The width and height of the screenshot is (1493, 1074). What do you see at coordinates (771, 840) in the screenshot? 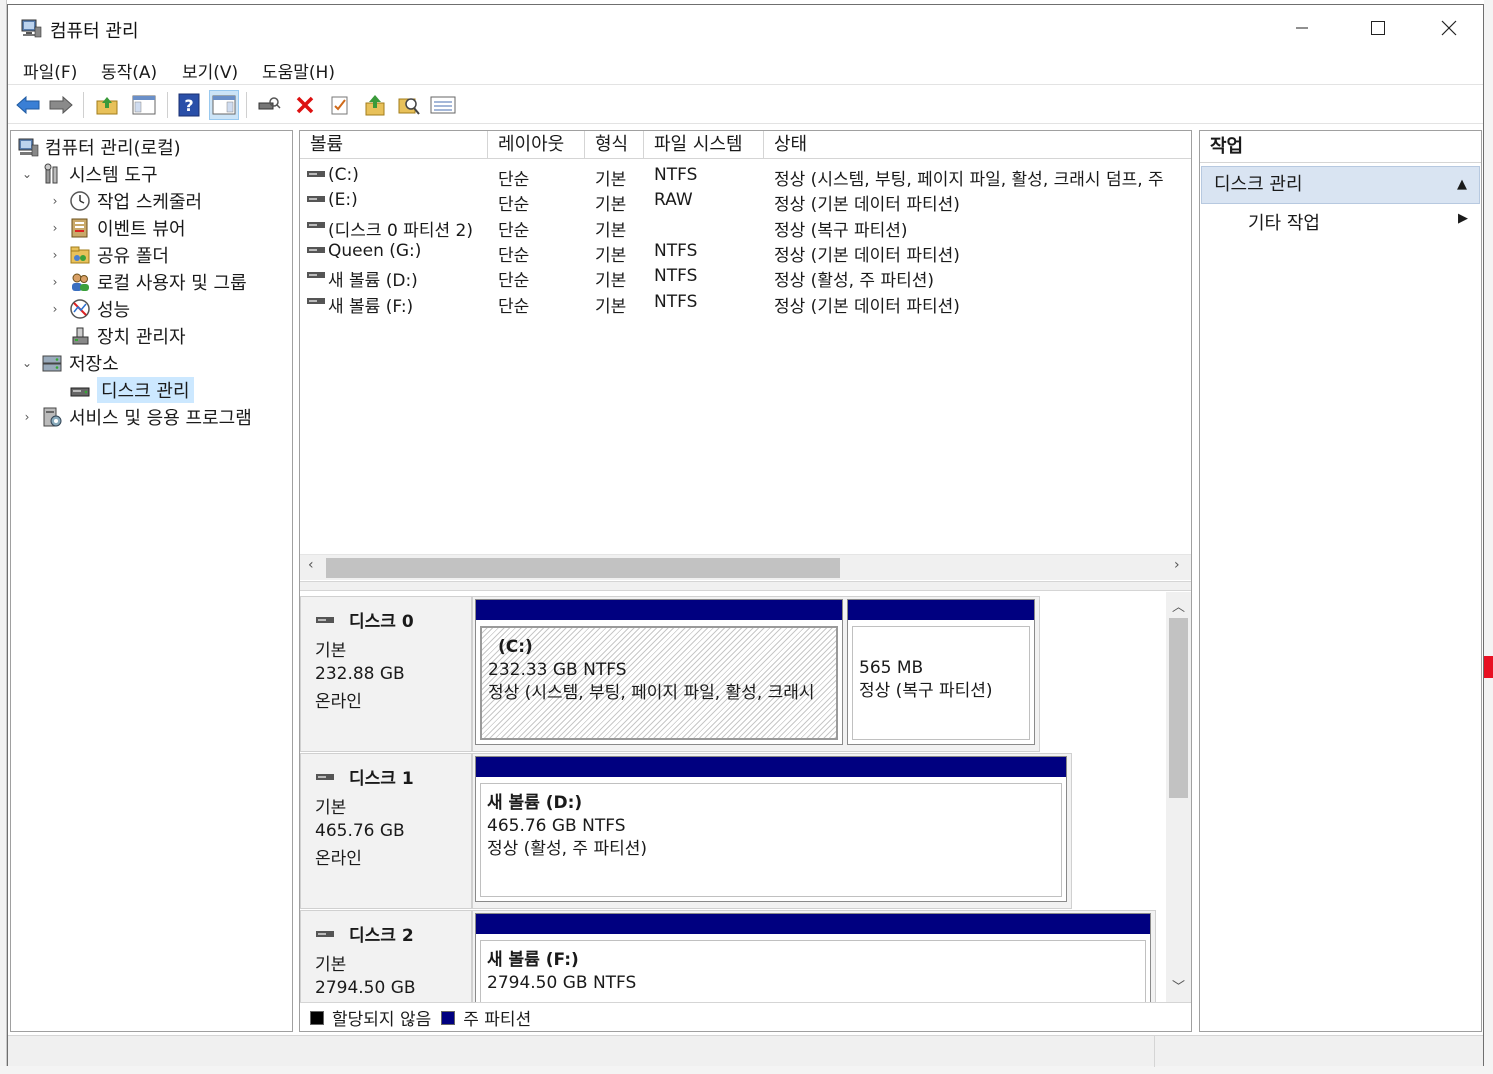
I see `partition-body: 새 볼륨 (D:) 465.76 GB NTFS 정상 (활성, 주 파티션)` at bounding box center [771, 840].